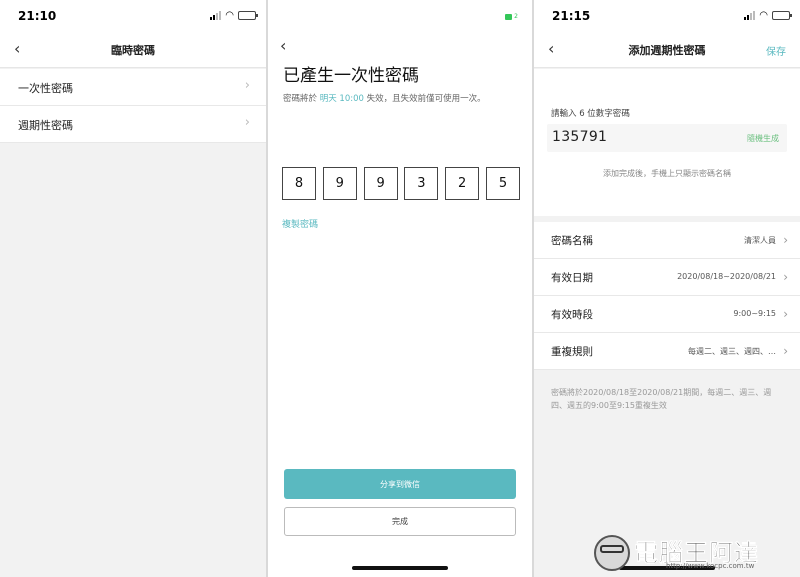  What do you see at coordinates (572, 352) in the screenshot?
I see `row-label: 重複規則` at bounding box center [572, 352].